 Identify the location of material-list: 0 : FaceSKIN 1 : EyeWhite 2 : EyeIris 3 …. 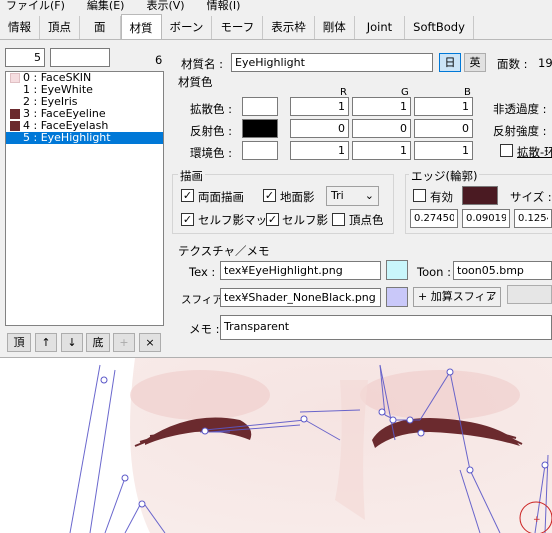
(84, 198).